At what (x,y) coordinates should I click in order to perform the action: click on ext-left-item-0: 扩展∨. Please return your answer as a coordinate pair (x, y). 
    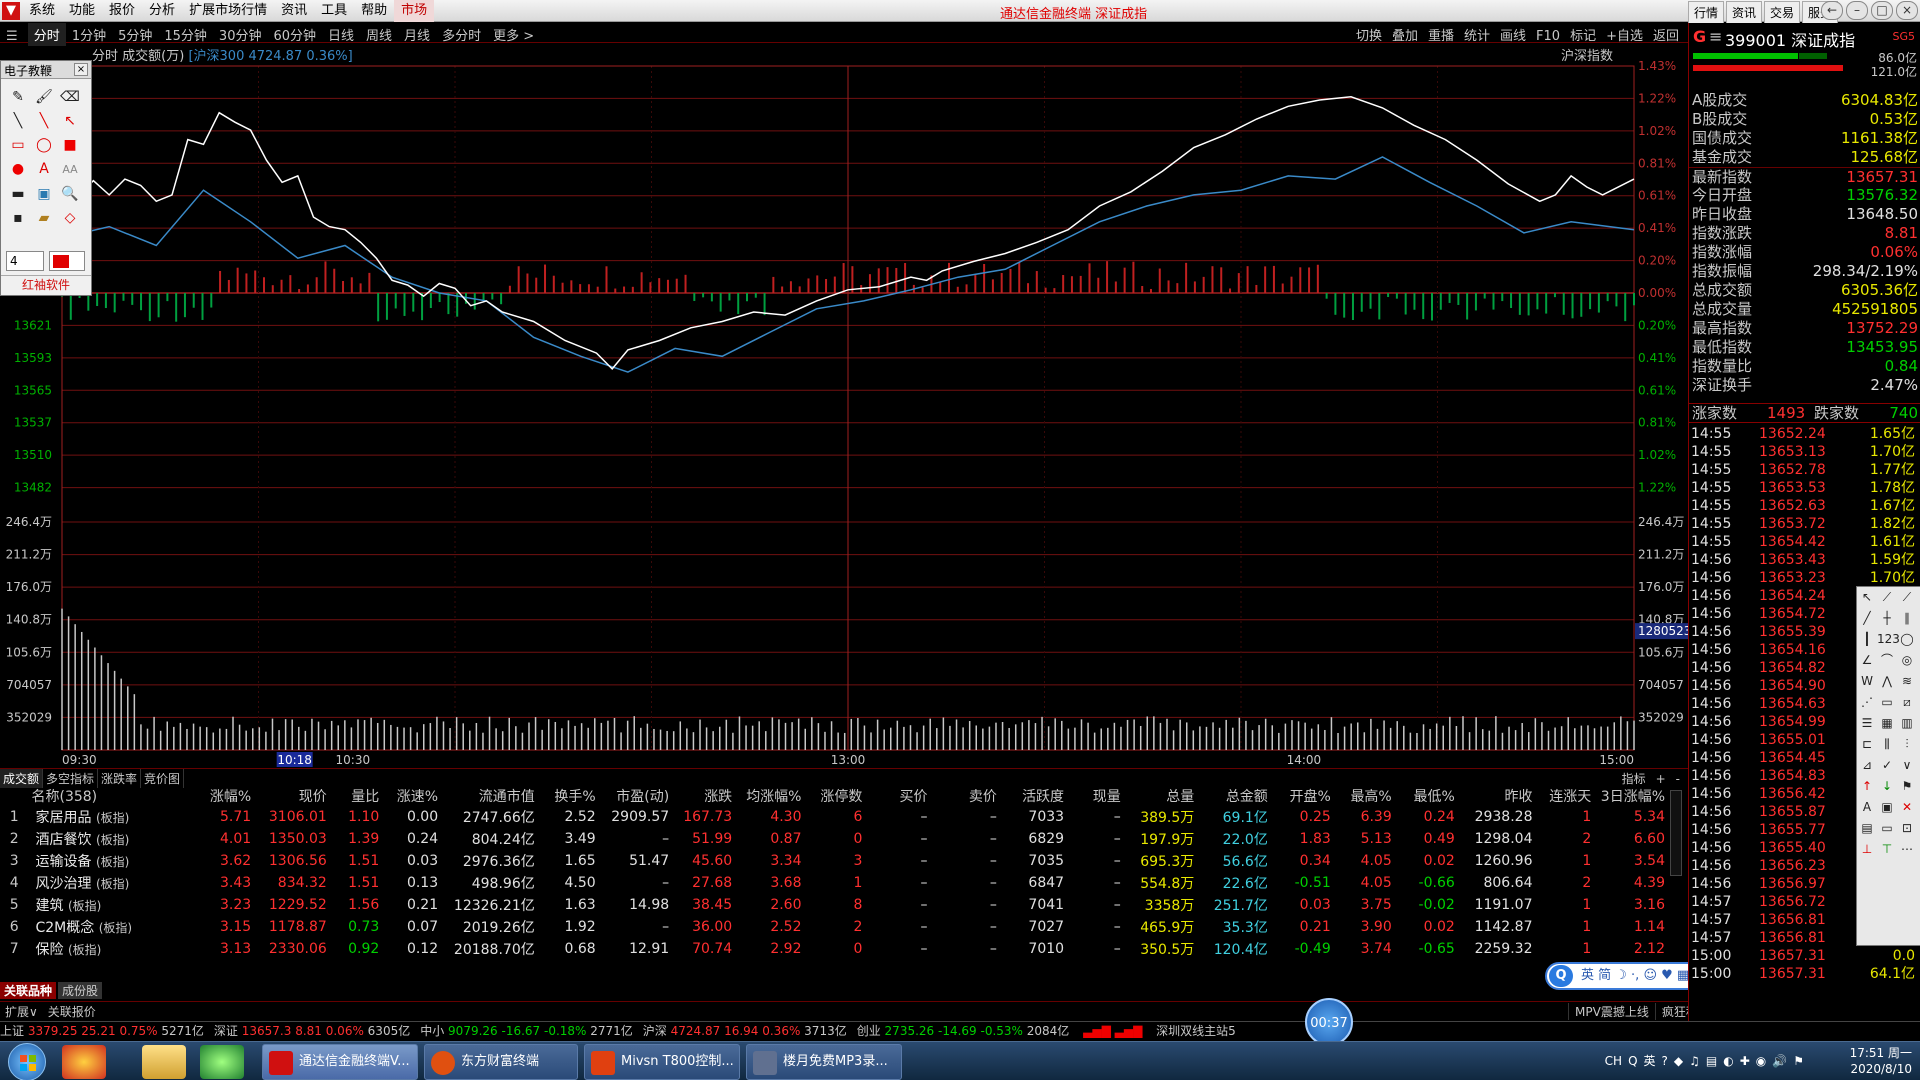
    Looking at the image, I should click on (21, 1011).